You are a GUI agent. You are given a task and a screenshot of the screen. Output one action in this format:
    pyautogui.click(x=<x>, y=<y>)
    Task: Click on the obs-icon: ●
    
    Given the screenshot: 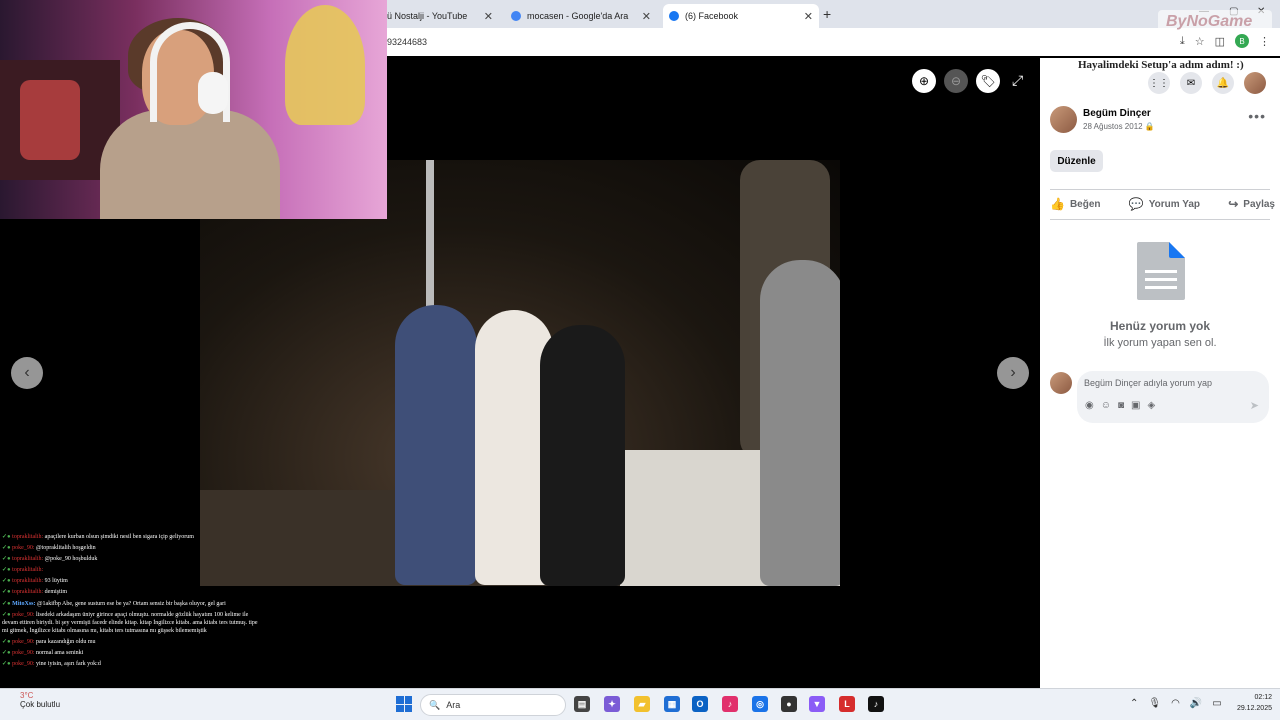 What is the action you would take?
    pyautogui.click(x=789, y=704)
    